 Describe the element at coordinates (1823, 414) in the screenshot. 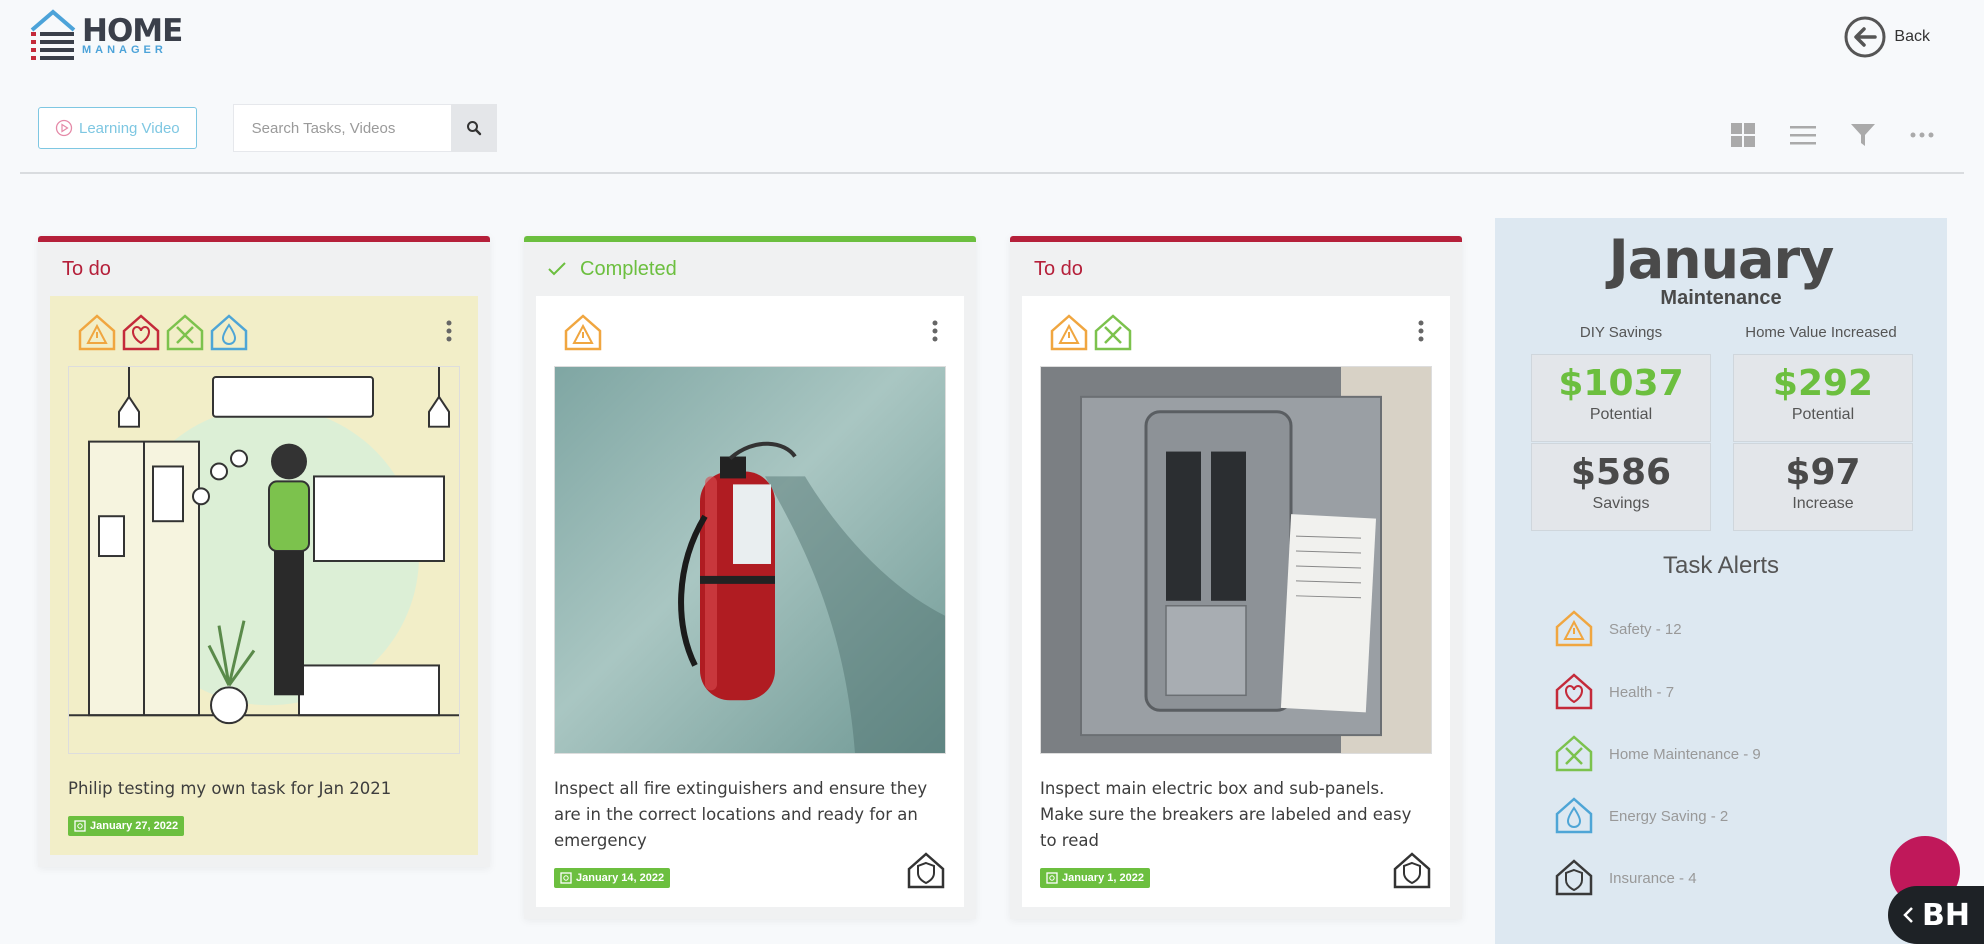

I see `hv-potential-label: Potential` at that location.